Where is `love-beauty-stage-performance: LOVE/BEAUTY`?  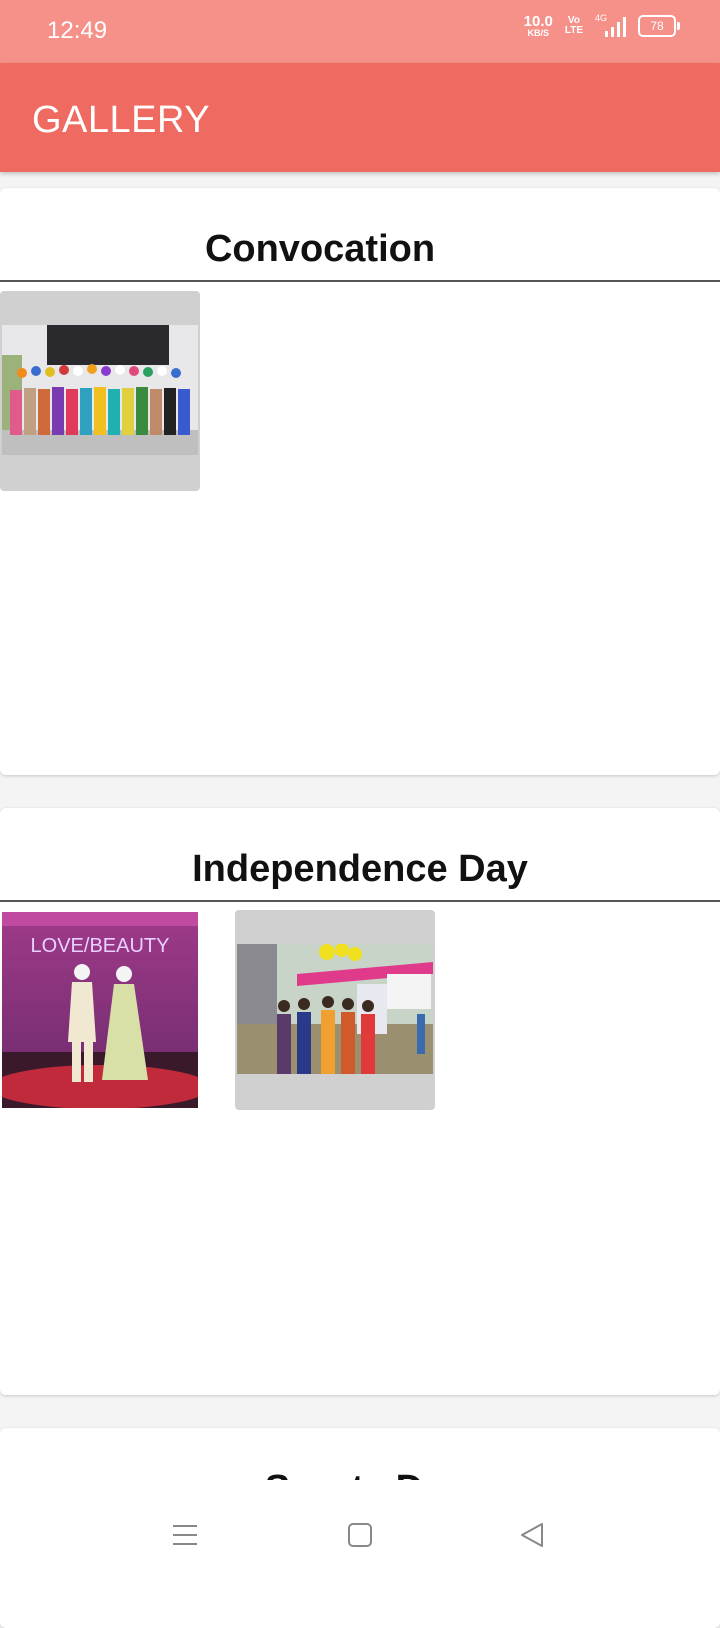 love-beauty-stage-performance: LOVE/BEAUTY is located at coordinates (100, 1010).